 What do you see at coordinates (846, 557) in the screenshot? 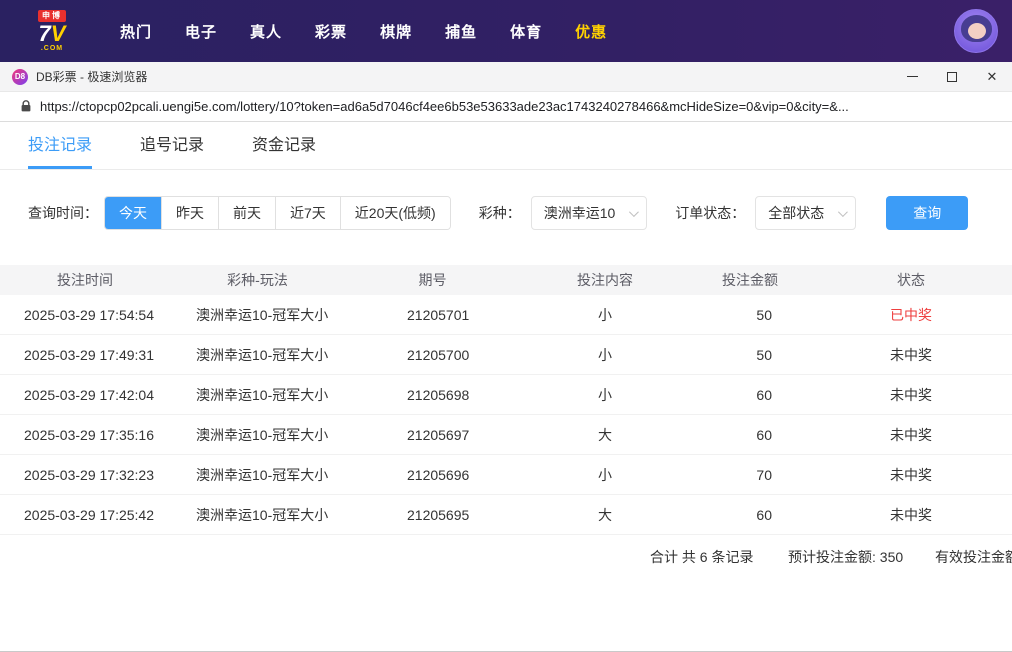
I see `summary-expected-amount: 预计投注金额: 350` at bounding box center [846, 557].